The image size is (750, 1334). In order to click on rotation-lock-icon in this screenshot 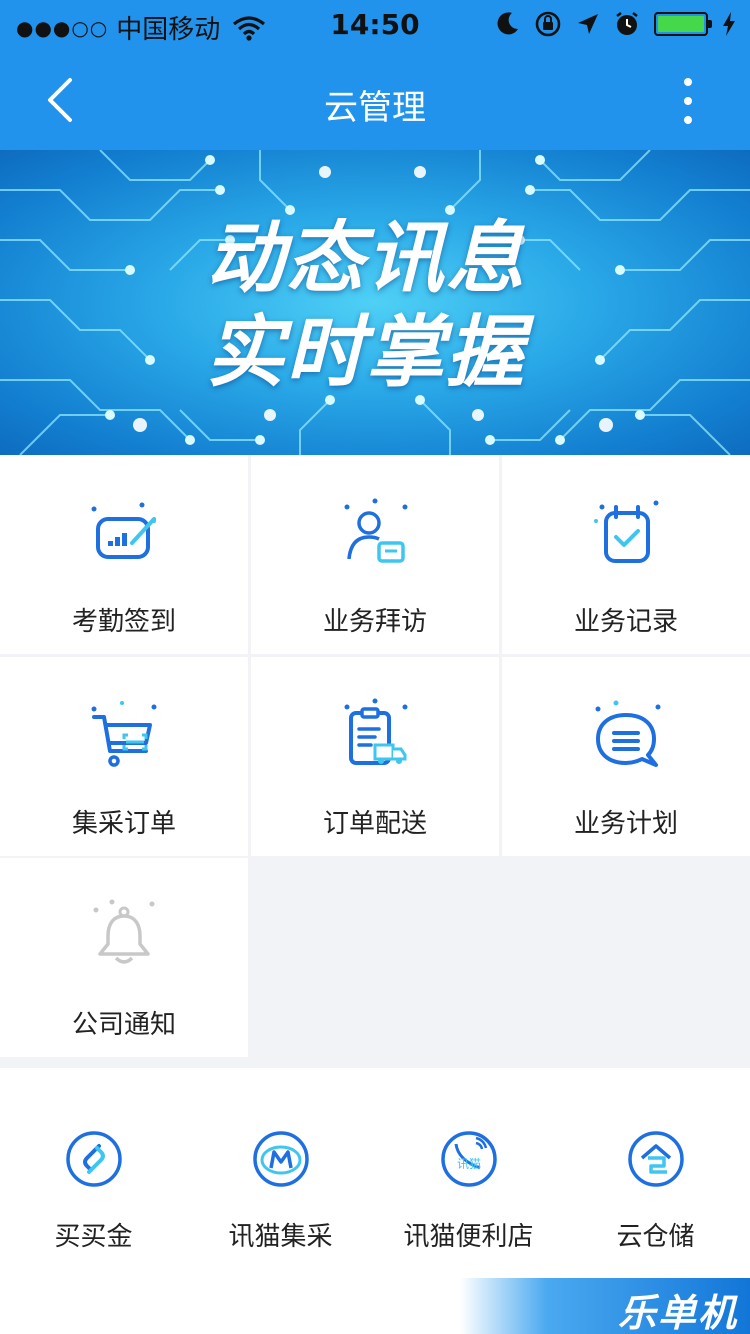, I will do `click(548, 24)`.